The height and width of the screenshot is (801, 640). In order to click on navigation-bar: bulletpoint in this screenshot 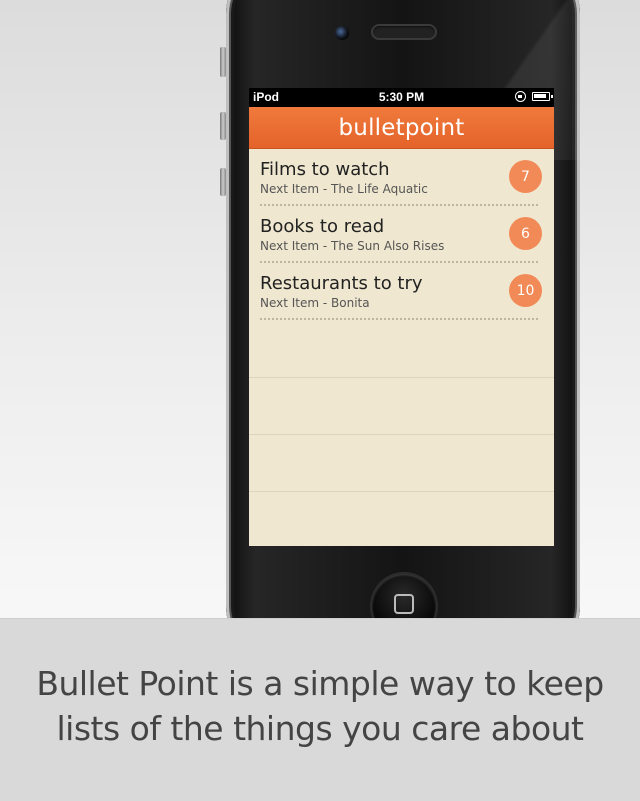, I will do `click(401, 128)`.